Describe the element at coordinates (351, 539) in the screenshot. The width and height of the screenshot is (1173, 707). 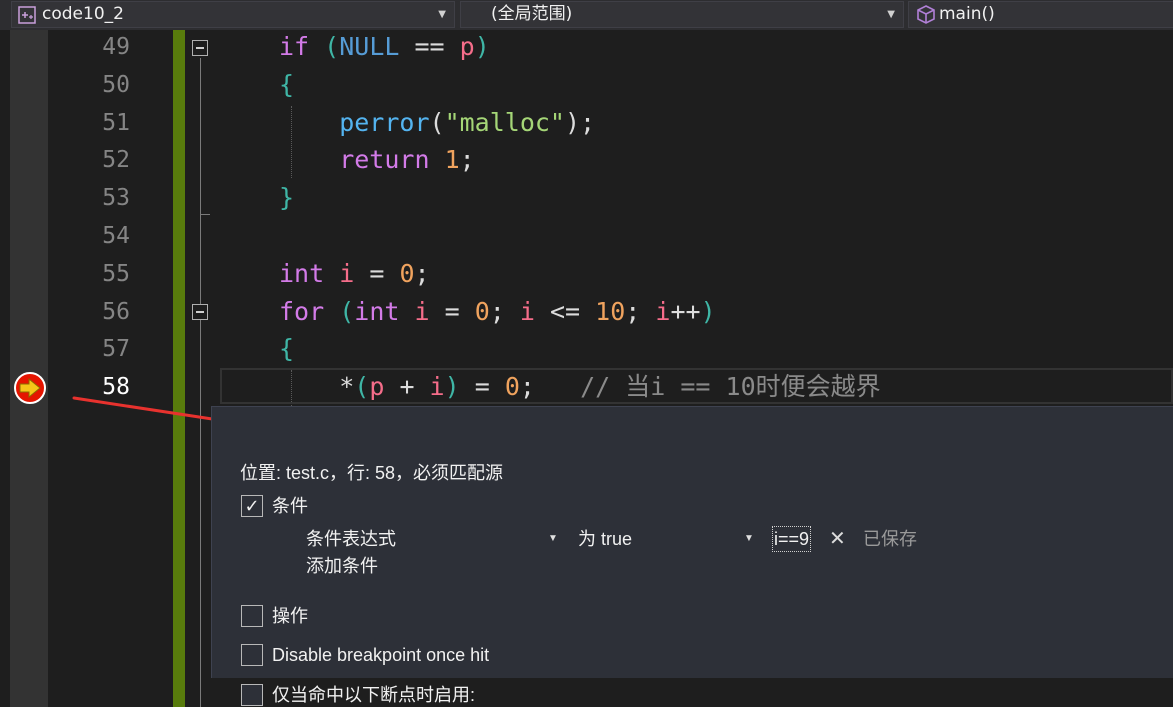
I see `condition-type-select: 条件表达式` at that location.